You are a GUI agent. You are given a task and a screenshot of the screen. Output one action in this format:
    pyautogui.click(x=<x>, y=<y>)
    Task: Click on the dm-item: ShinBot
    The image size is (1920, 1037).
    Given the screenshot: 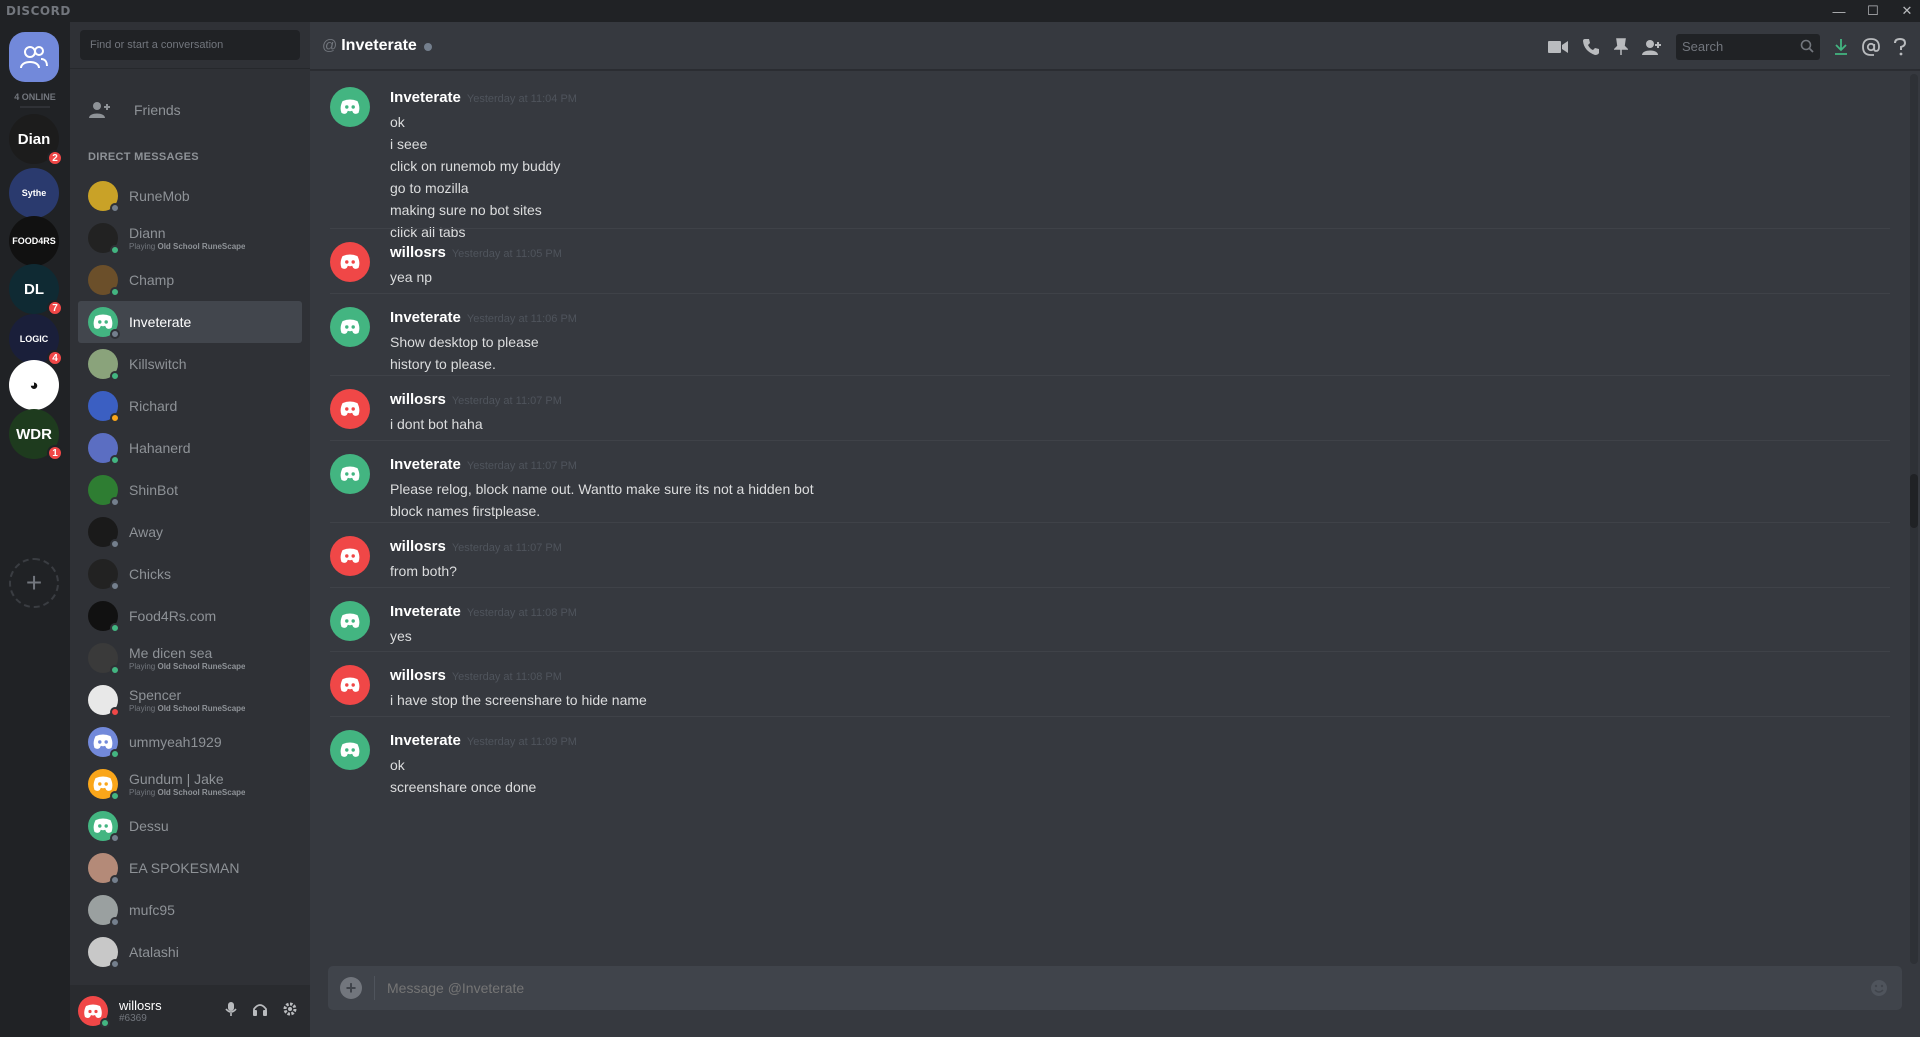 What is the action you would take?
    pyautogui.click(x=190, y=490)
    